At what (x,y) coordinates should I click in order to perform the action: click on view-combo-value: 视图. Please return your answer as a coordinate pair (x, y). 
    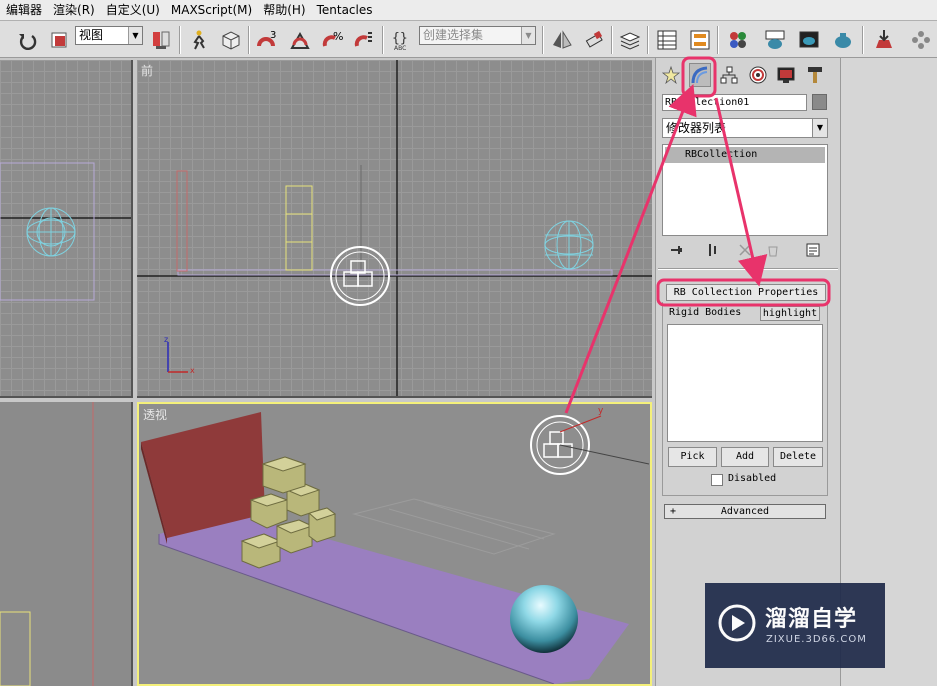
    Looking at the image, I should click on (91, 35).